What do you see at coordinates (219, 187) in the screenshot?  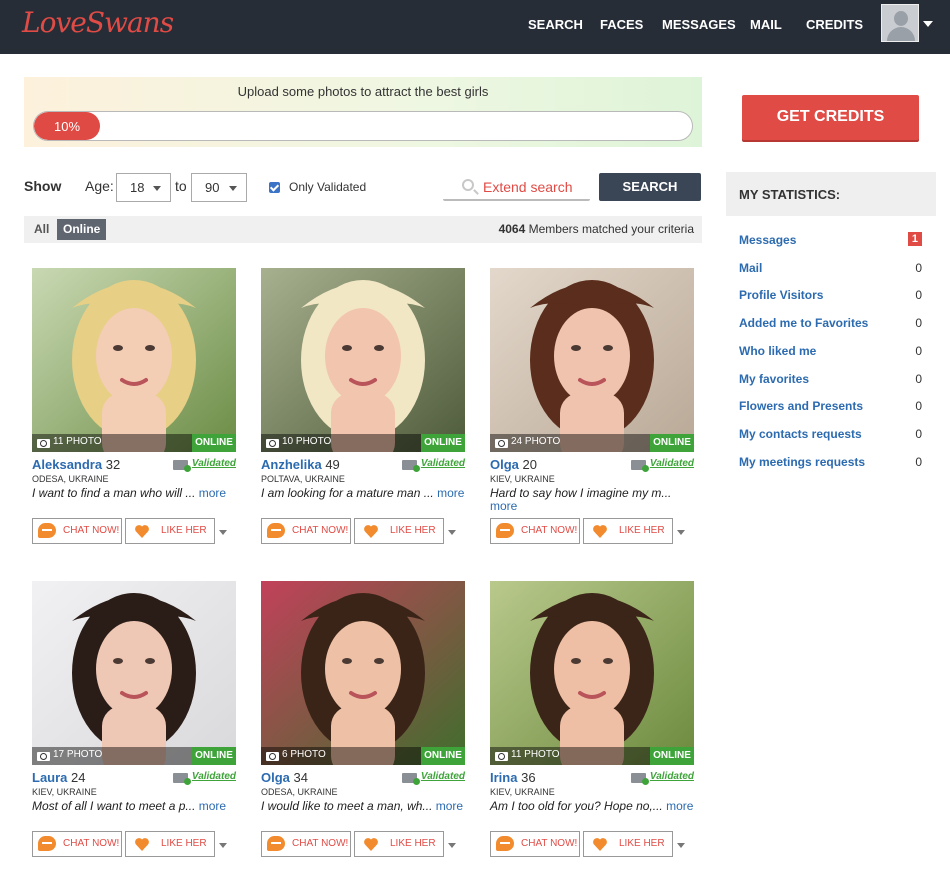 I see `age-to-select: 90` at bounding box center [219, 187].